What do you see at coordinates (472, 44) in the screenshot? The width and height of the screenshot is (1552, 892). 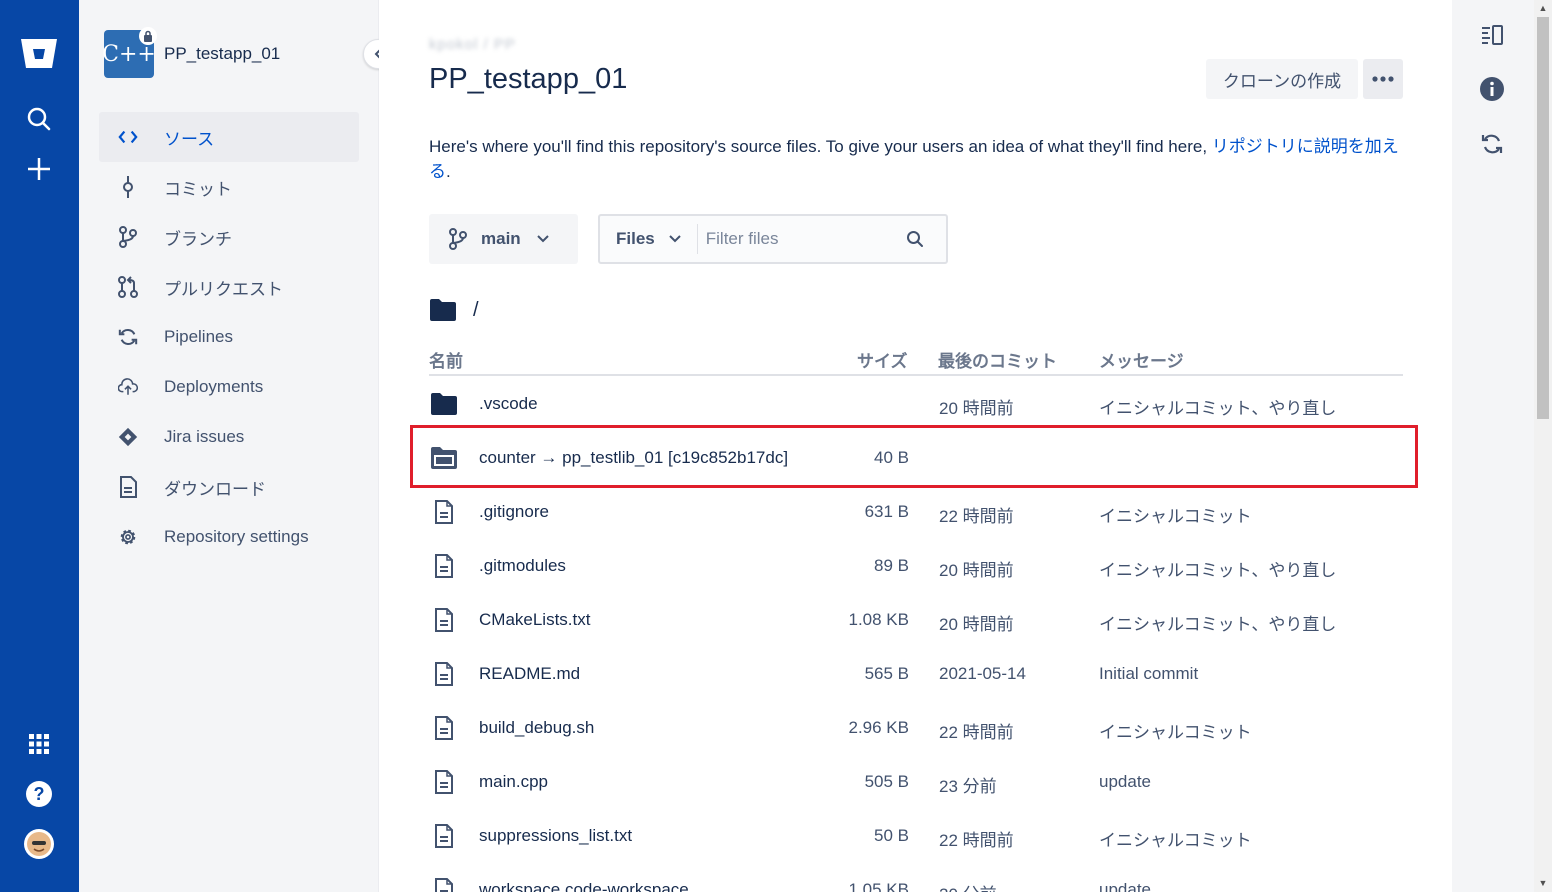 I see `breadcrumb: kpokol / PP` at bounding box center [472, 44].